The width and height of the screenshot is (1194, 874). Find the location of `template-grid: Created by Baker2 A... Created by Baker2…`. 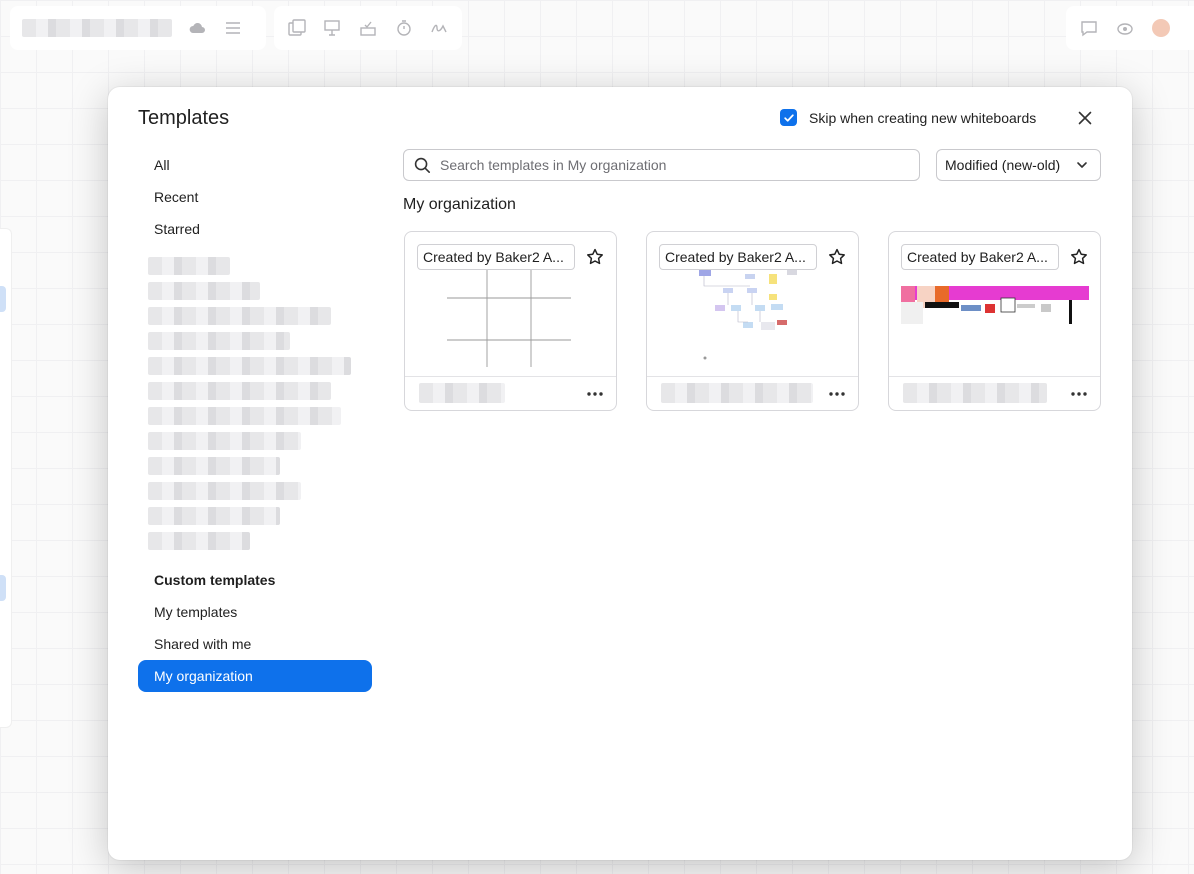

template-grid: Created by Baker2 A... Created by Baker2… is located at coordinates (752, 321).